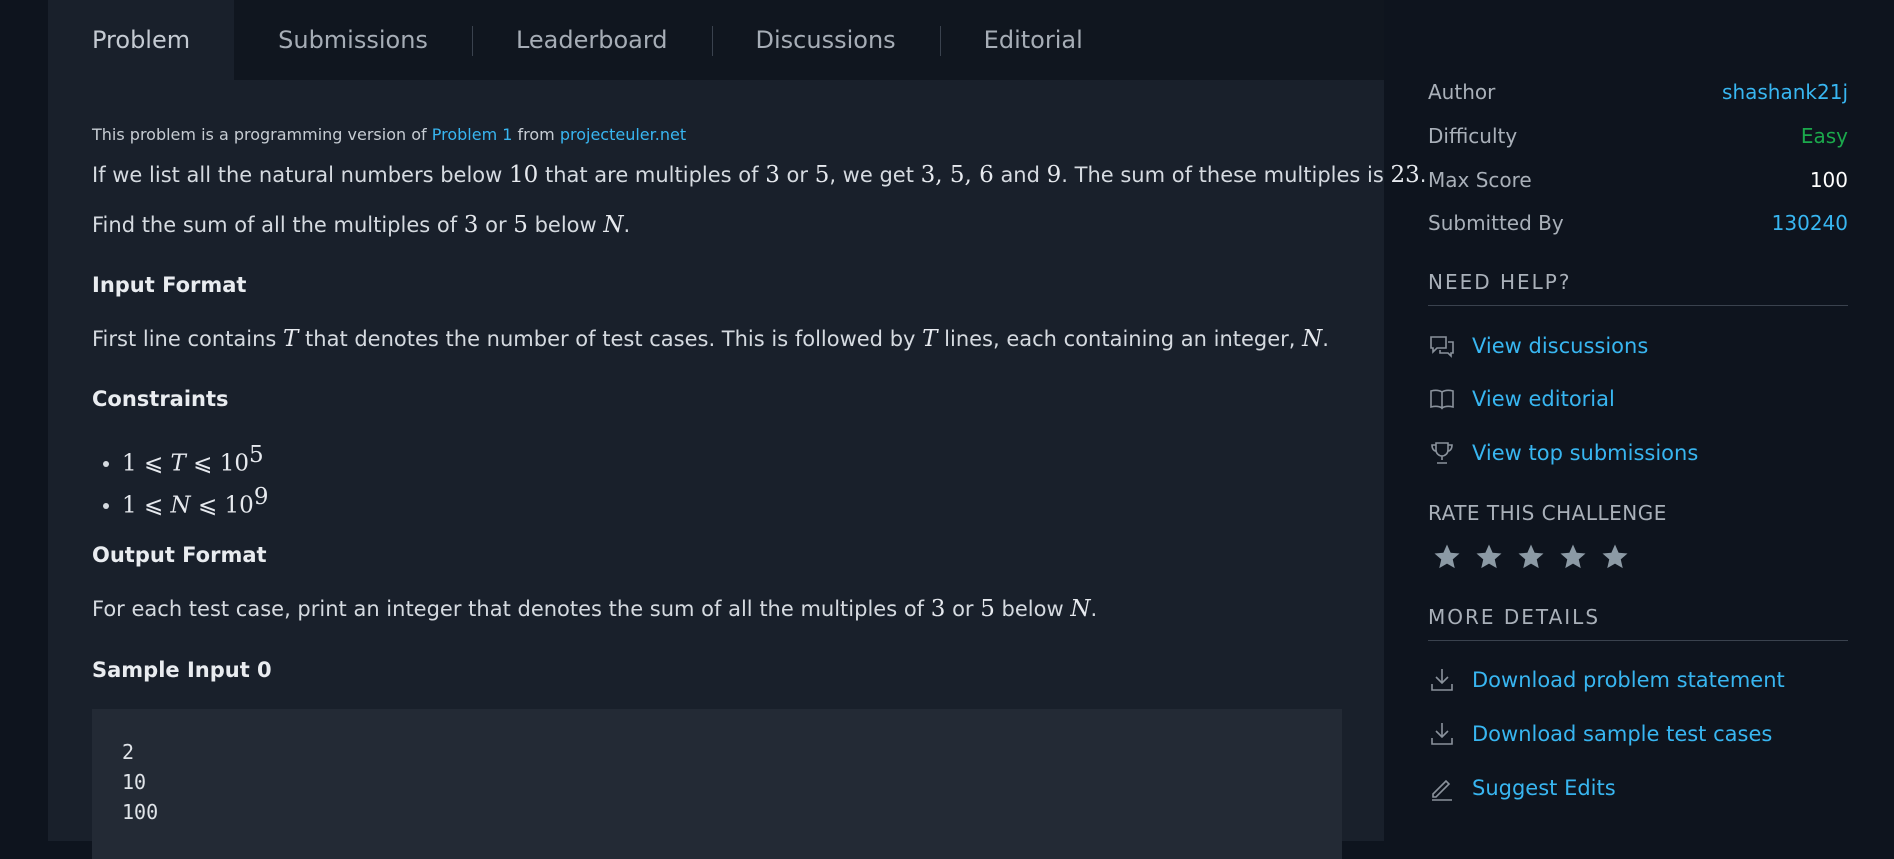  What do you see at coordinates (300, 175) in the screenshot?
I see `text: If we list all the natural numbers below` at bounding box center [300, 175].